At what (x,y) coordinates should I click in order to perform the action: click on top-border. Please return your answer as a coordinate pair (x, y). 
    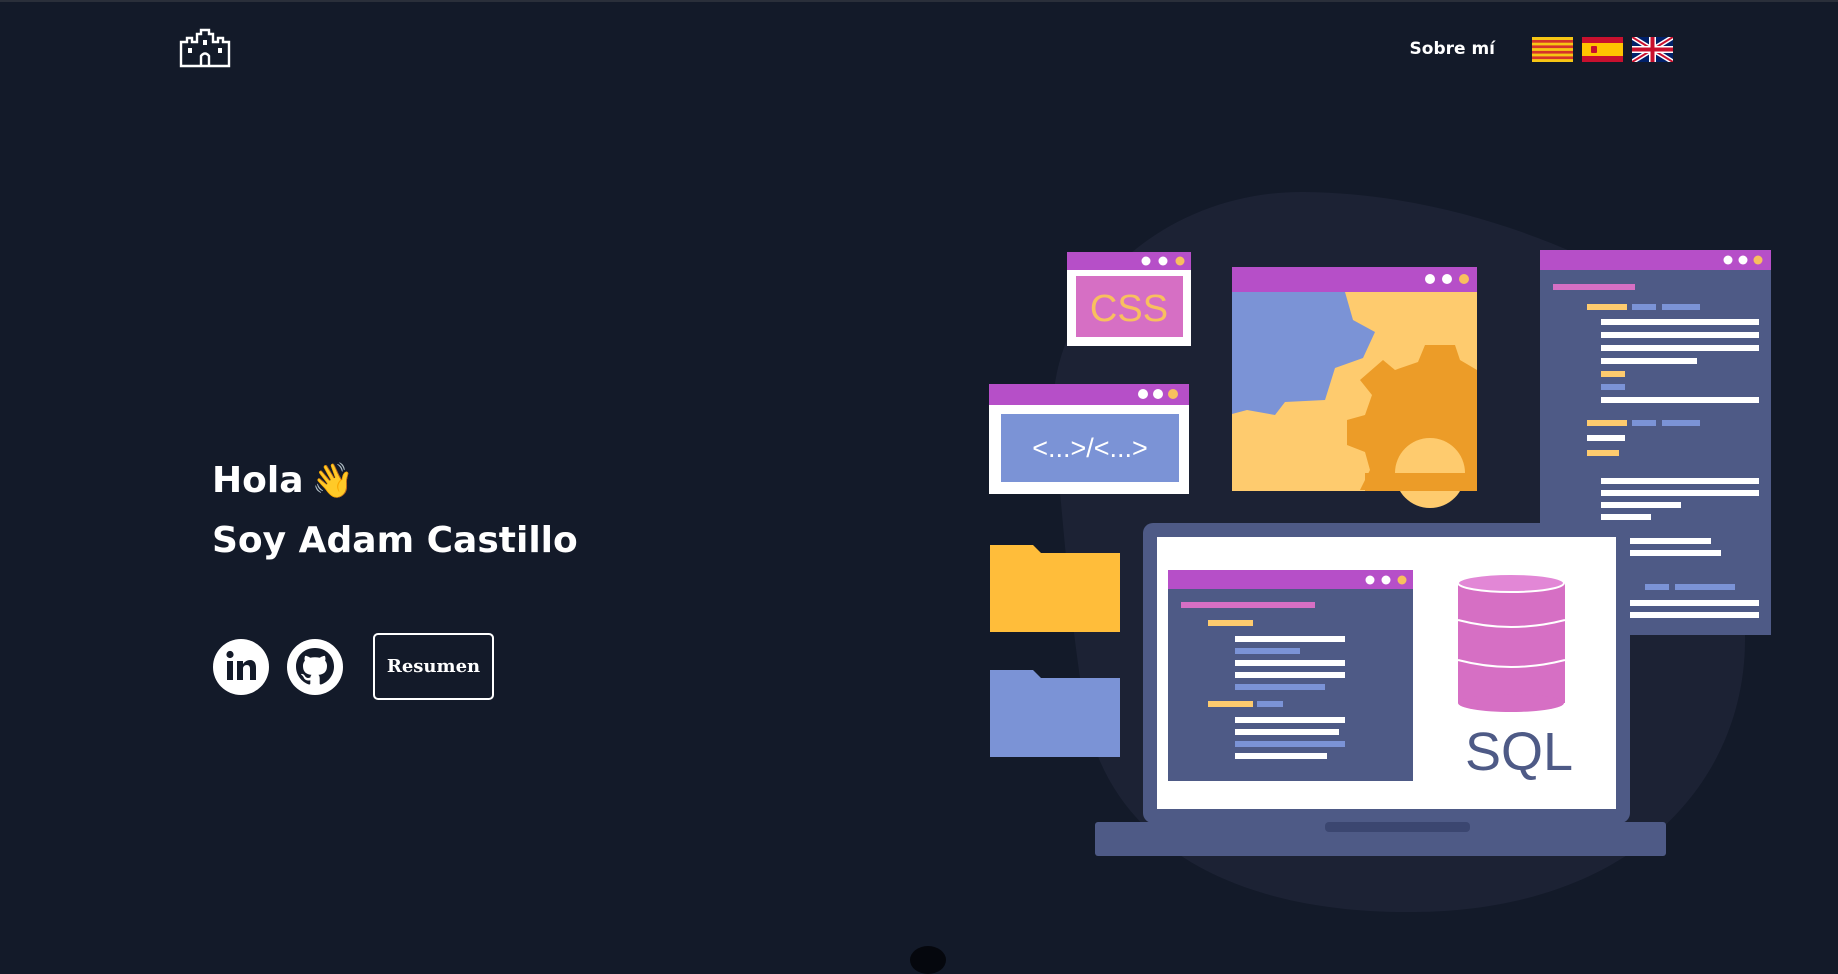
    Looking at the image, I should click on (919, 1).